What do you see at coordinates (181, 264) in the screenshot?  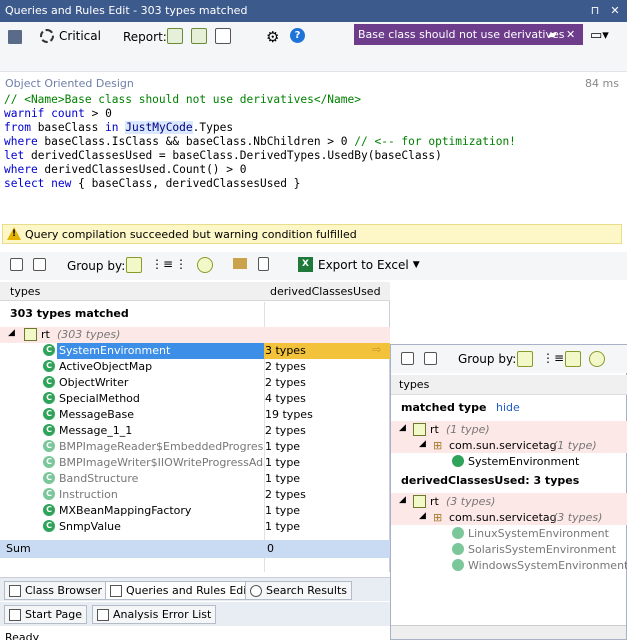 I see `group-by-type-button: ⋮` at bounding box center [181, 264].